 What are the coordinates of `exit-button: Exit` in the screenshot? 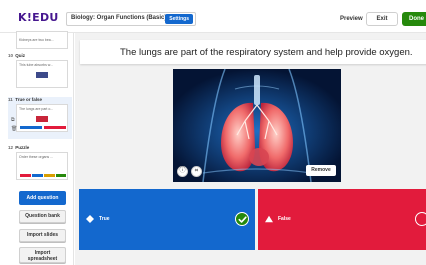 It's located at (382, 19).